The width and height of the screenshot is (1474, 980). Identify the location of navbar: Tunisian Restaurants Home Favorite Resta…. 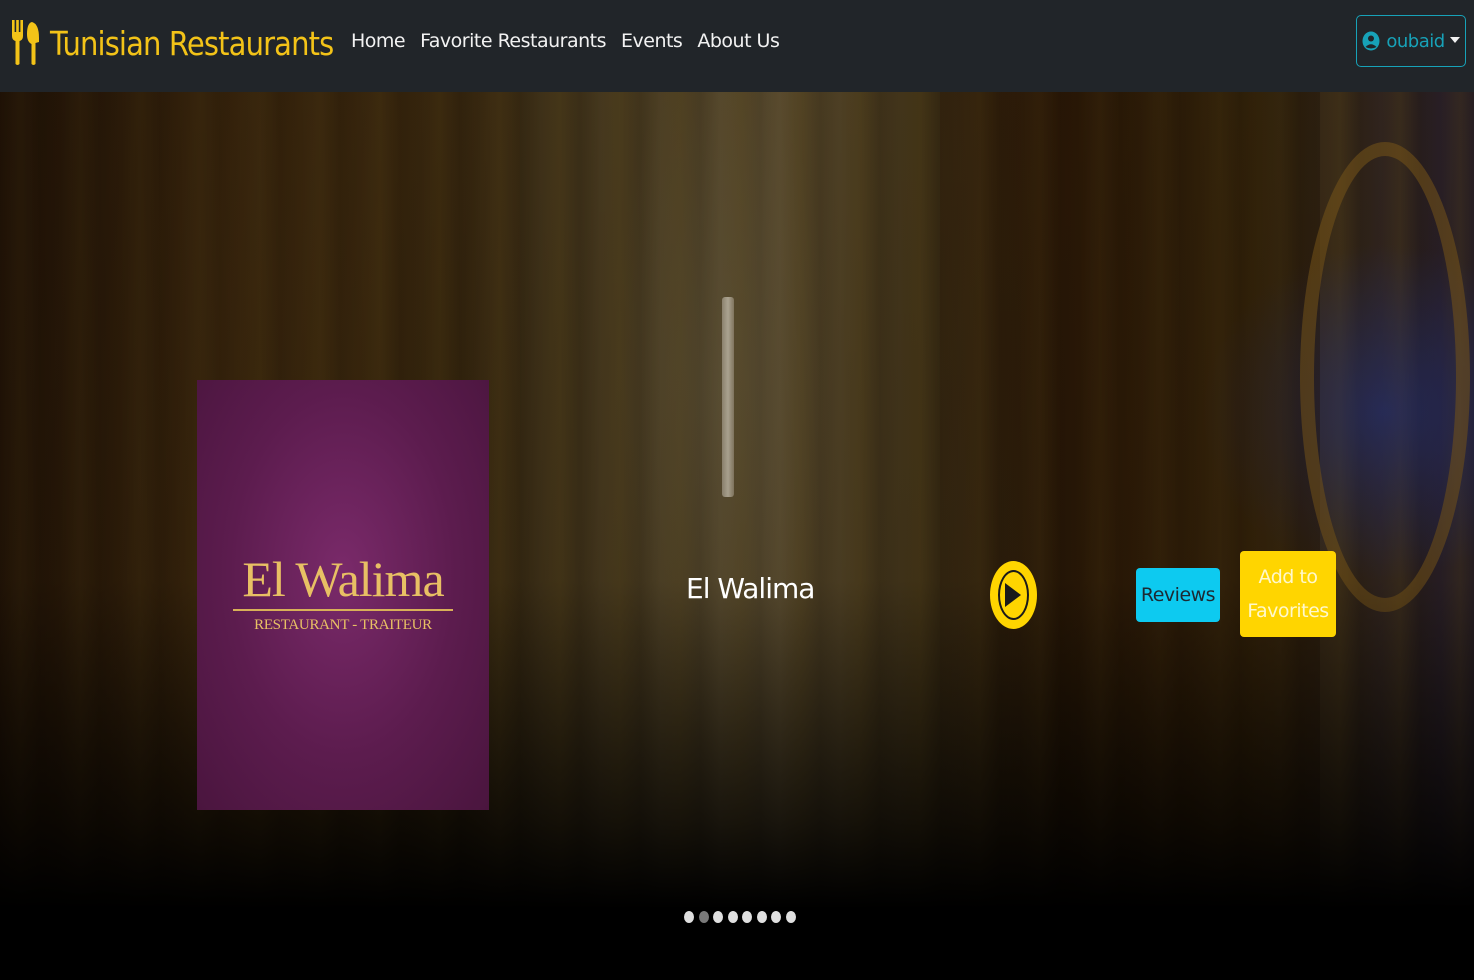
(737, 46).